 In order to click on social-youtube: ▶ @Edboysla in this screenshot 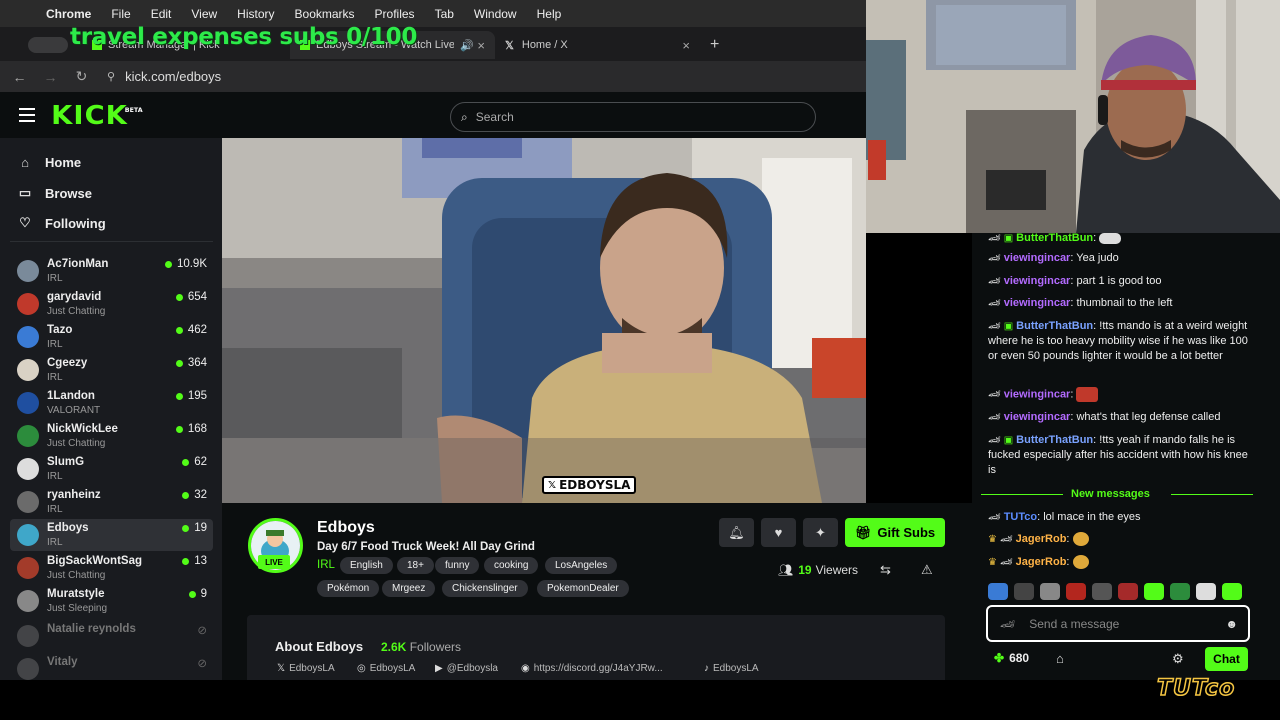, I will do `click(466, 668)`.